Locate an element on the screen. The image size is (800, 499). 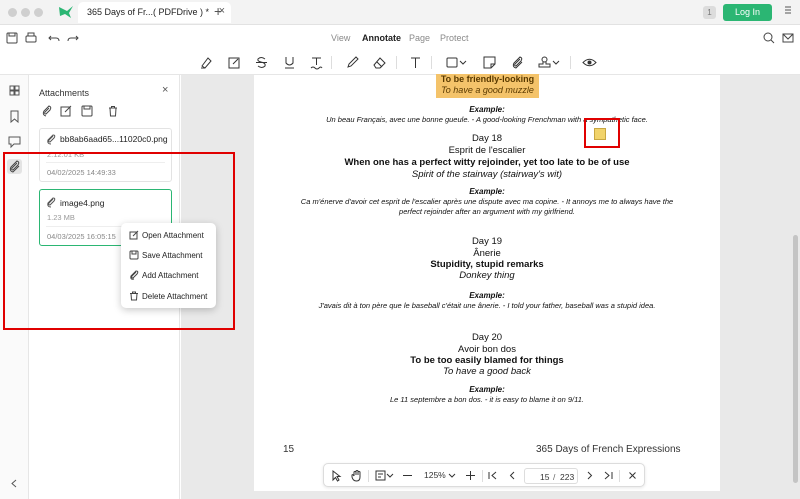
squiggly-icon is located at coordinates (316, 62).